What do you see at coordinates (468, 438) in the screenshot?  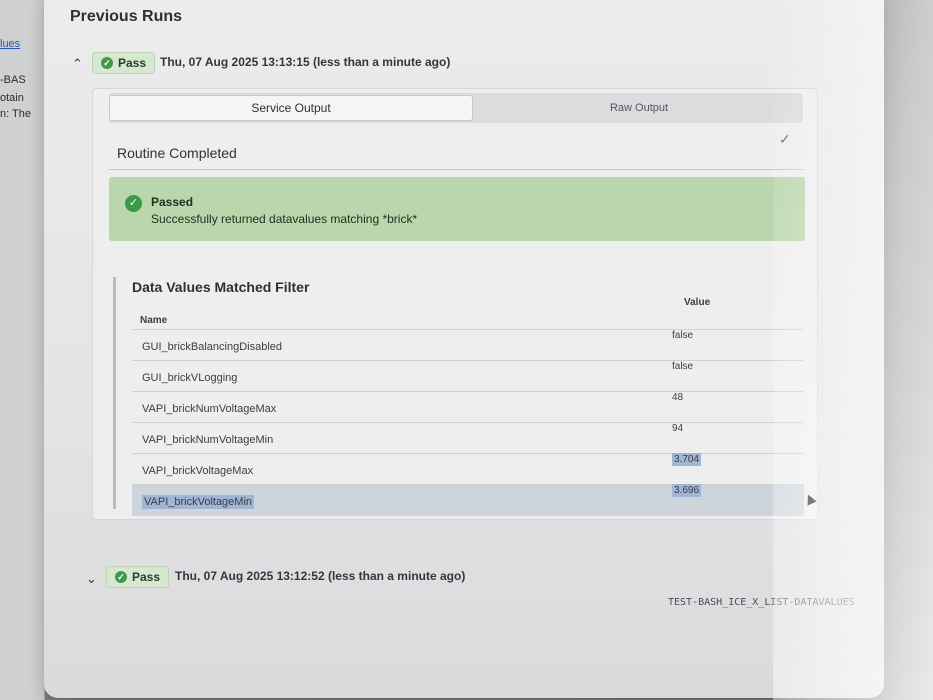 I see `table-row: VAPI_brickNumVoltageMin 94` at bounding box center [468, 438].